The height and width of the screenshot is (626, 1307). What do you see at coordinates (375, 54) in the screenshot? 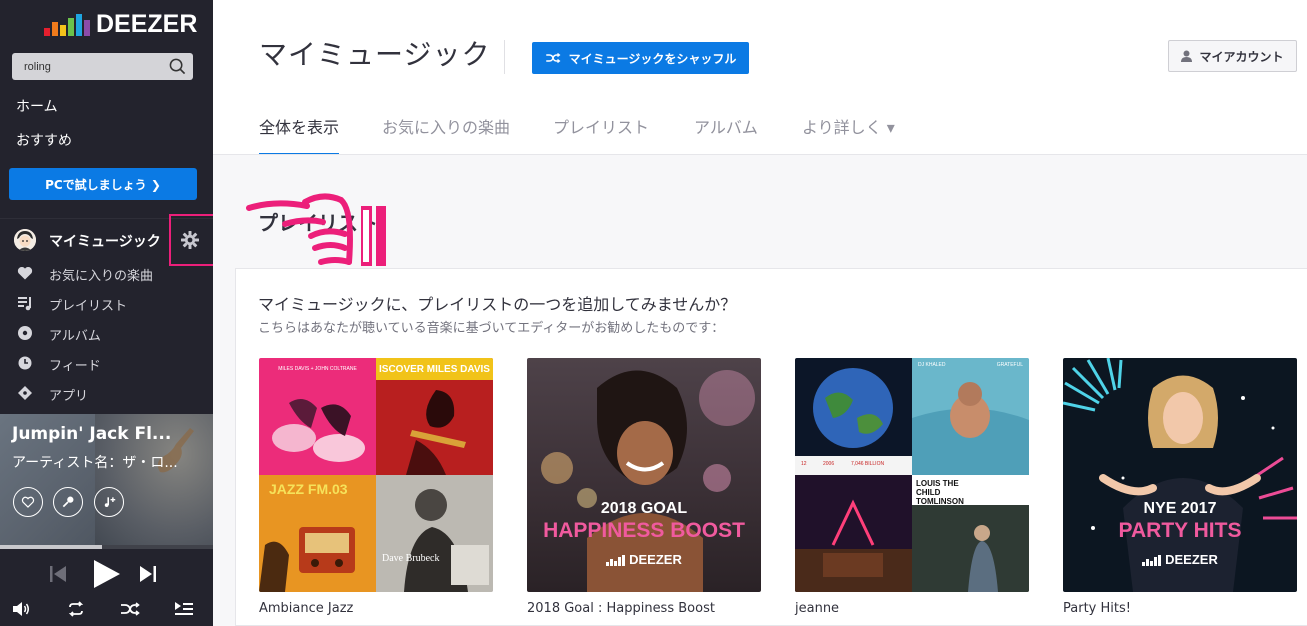
I see `page-title: マイミュージック` at bounding box center [375, 54].